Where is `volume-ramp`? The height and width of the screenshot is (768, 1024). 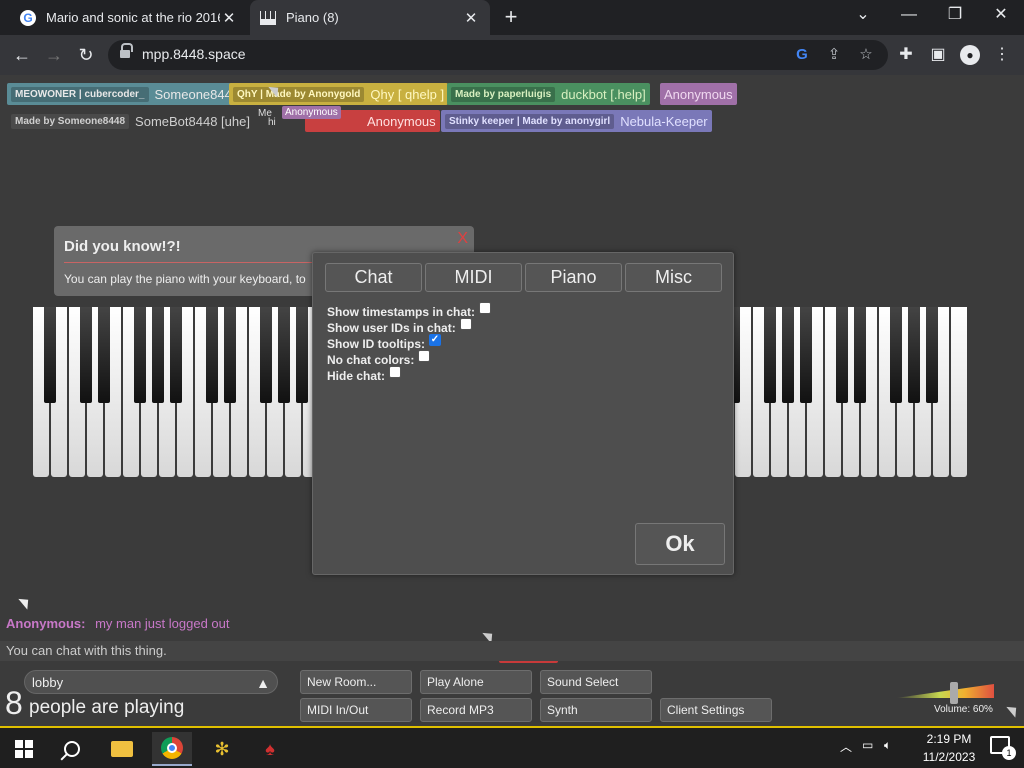
volume-ramp is located at coordinates (945, 691).